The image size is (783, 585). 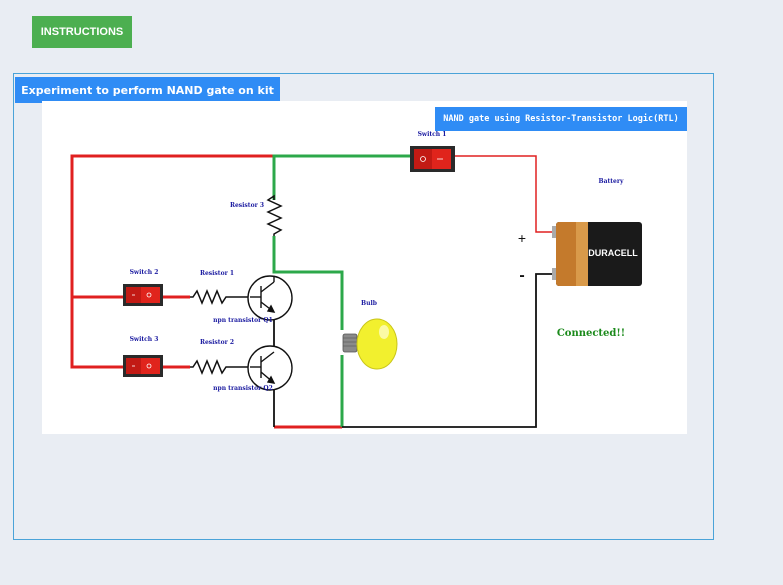 What do you see at coordinates (611, 181) in the screenshot?
I see `label-battery: Battery` at bounding box center [611, 181].